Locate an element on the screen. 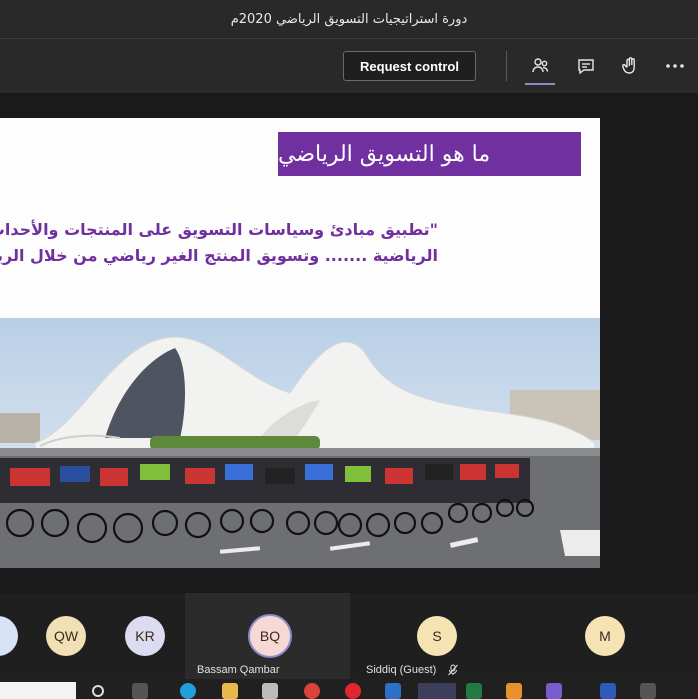  avatar: KR is located at coordinates (145, 636).